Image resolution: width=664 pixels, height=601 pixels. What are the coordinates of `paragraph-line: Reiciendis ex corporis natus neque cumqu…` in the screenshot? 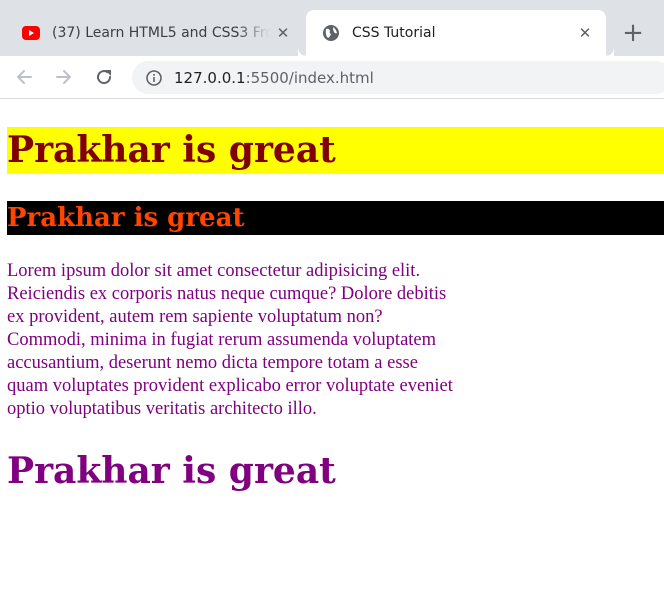 It's located at (227, 294).